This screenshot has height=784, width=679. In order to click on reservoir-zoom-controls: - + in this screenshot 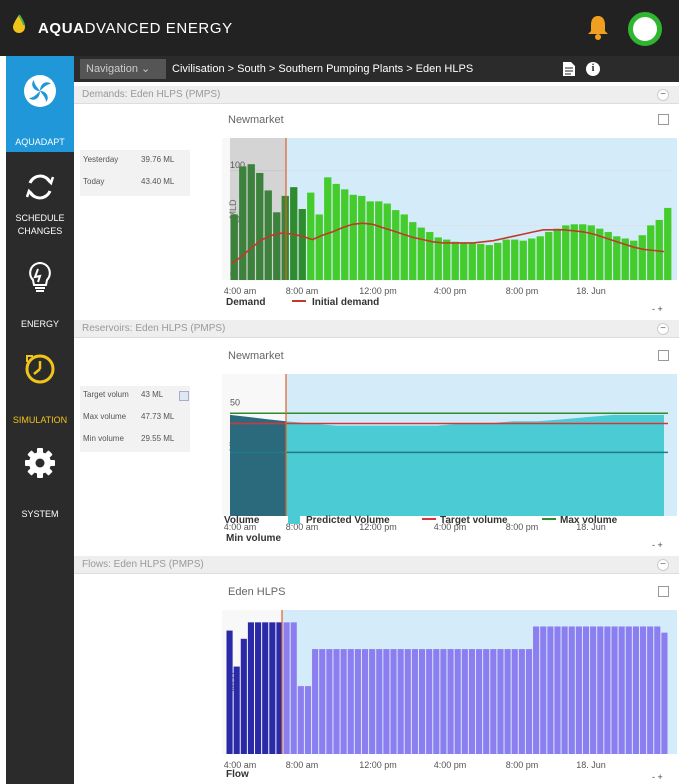, I will do `click(657, 545)`.